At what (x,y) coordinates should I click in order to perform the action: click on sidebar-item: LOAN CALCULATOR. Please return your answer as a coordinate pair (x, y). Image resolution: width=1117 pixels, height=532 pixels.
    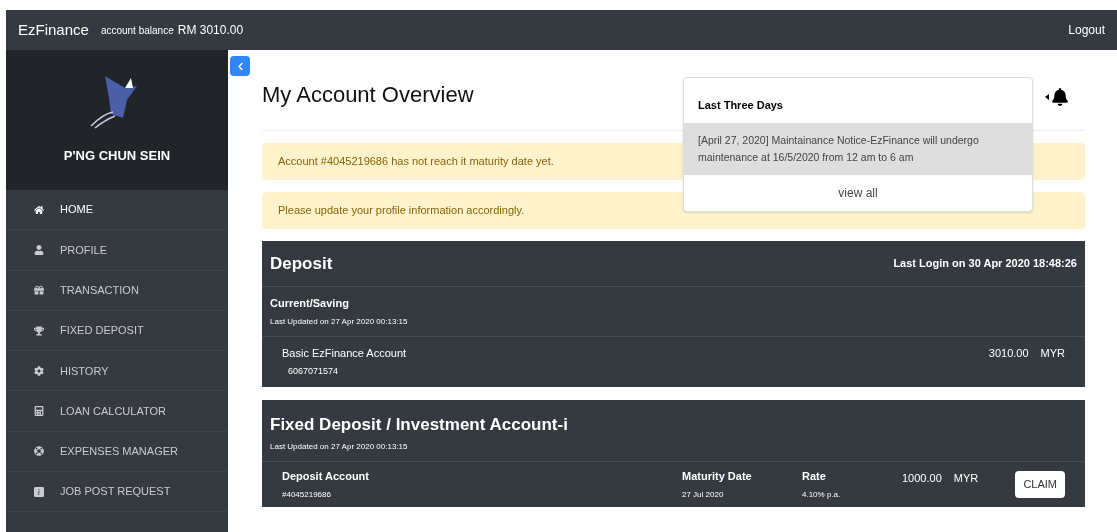
    Looking at the image, I should click on (117, 411).